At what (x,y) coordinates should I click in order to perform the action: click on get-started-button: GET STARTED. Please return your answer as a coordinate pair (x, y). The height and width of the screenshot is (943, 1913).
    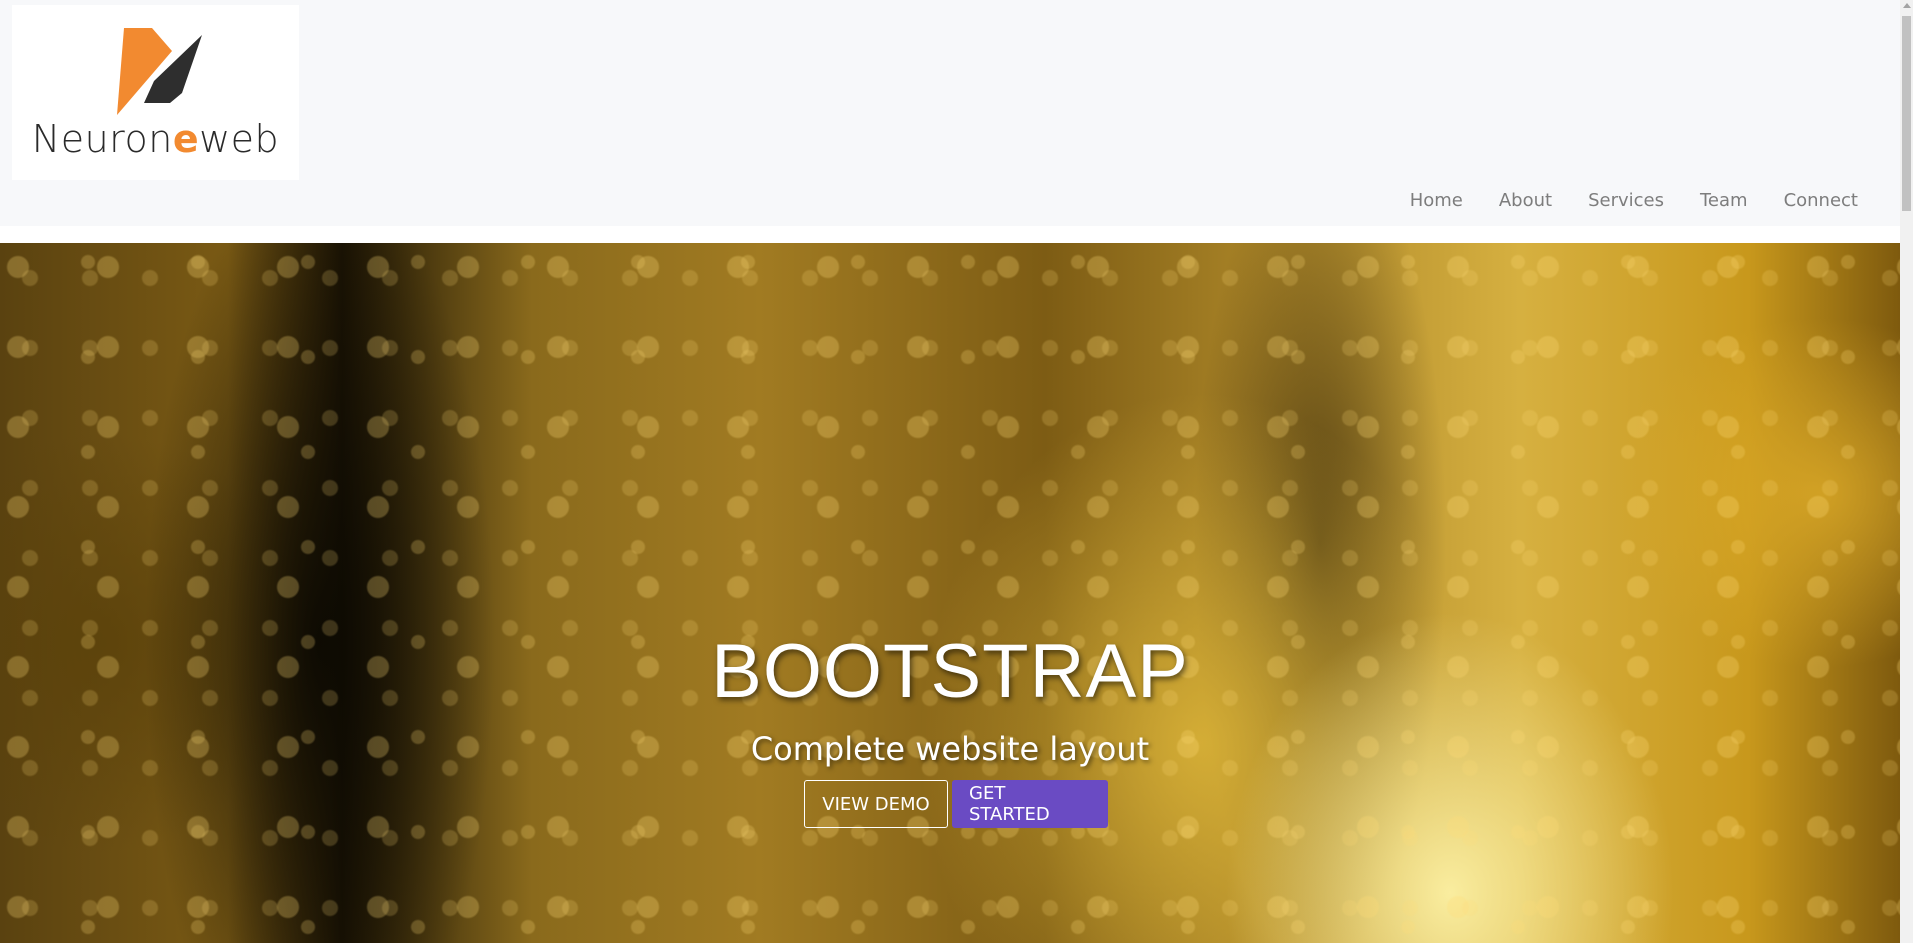
    Looking at the image, I should click on (1030, 804).